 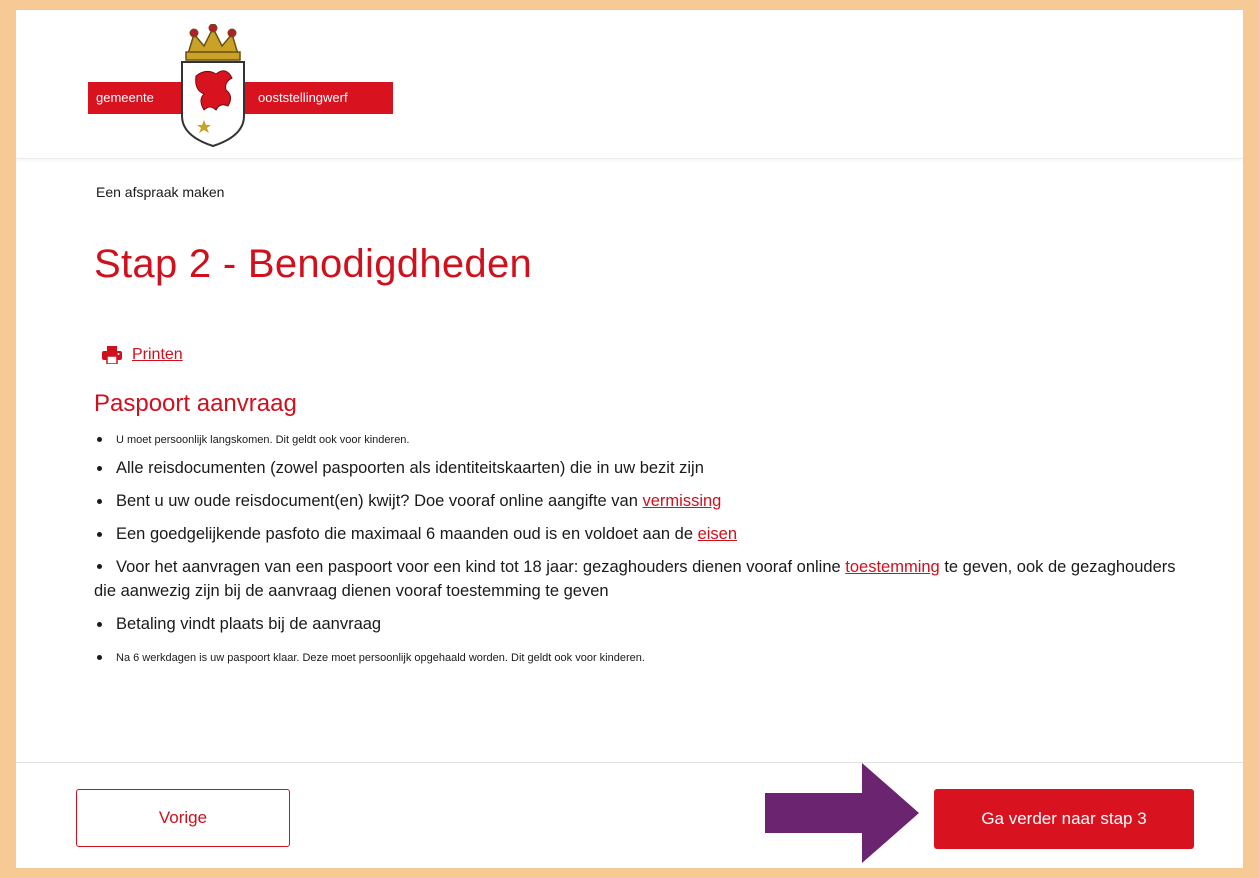 What do you see at coordinates (892, 567) in the screenshot?
I see `toestemming-link: toestemming` at bounding box center [892, 567].